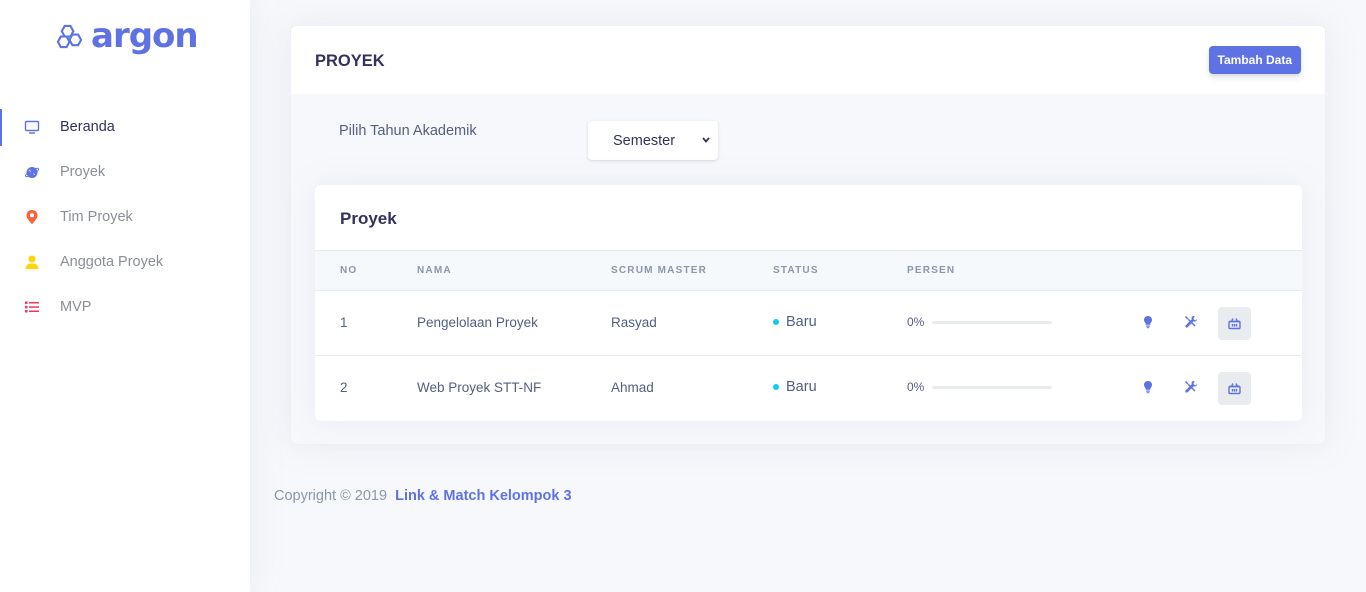  Describe the element at coordinates (931, 270) in the screenshot. I see `header-persen: PERSEN` at that location.